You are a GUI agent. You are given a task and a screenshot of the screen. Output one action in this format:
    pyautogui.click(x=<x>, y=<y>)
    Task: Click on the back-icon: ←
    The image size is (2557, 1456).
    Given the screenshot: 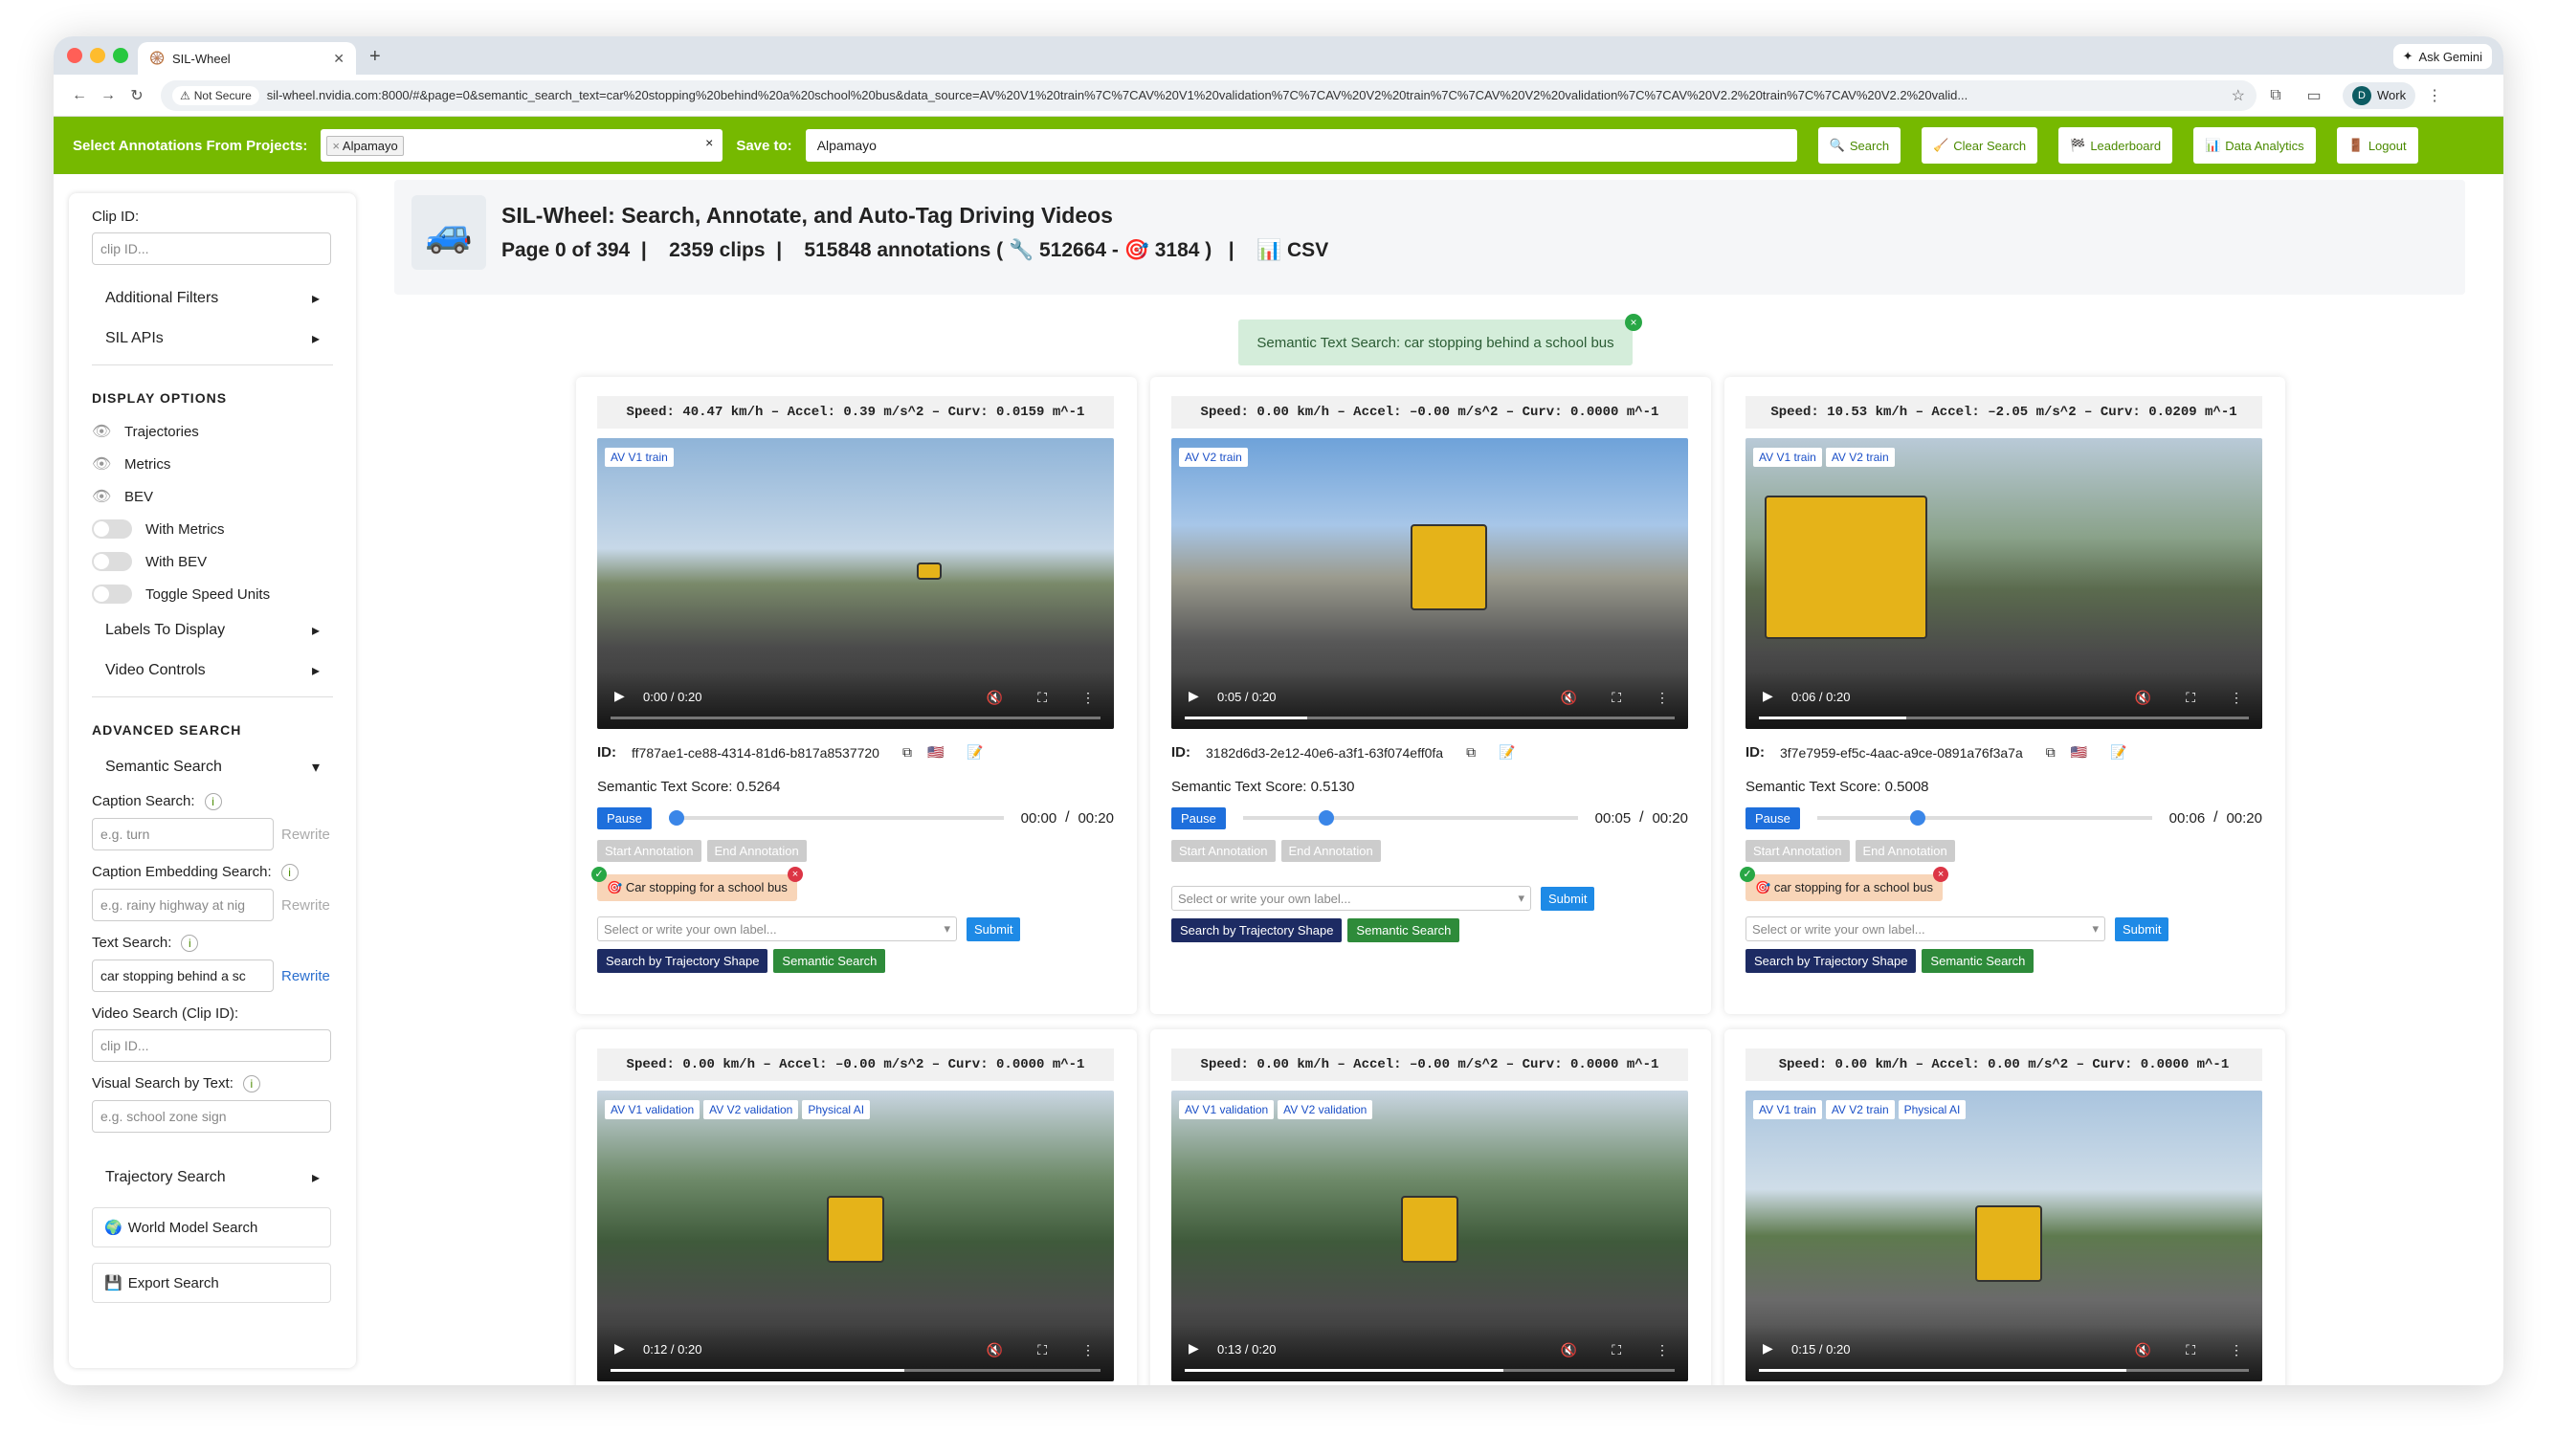 What is the action you would take?
    pyautogui.click(x=79, y=95)
    